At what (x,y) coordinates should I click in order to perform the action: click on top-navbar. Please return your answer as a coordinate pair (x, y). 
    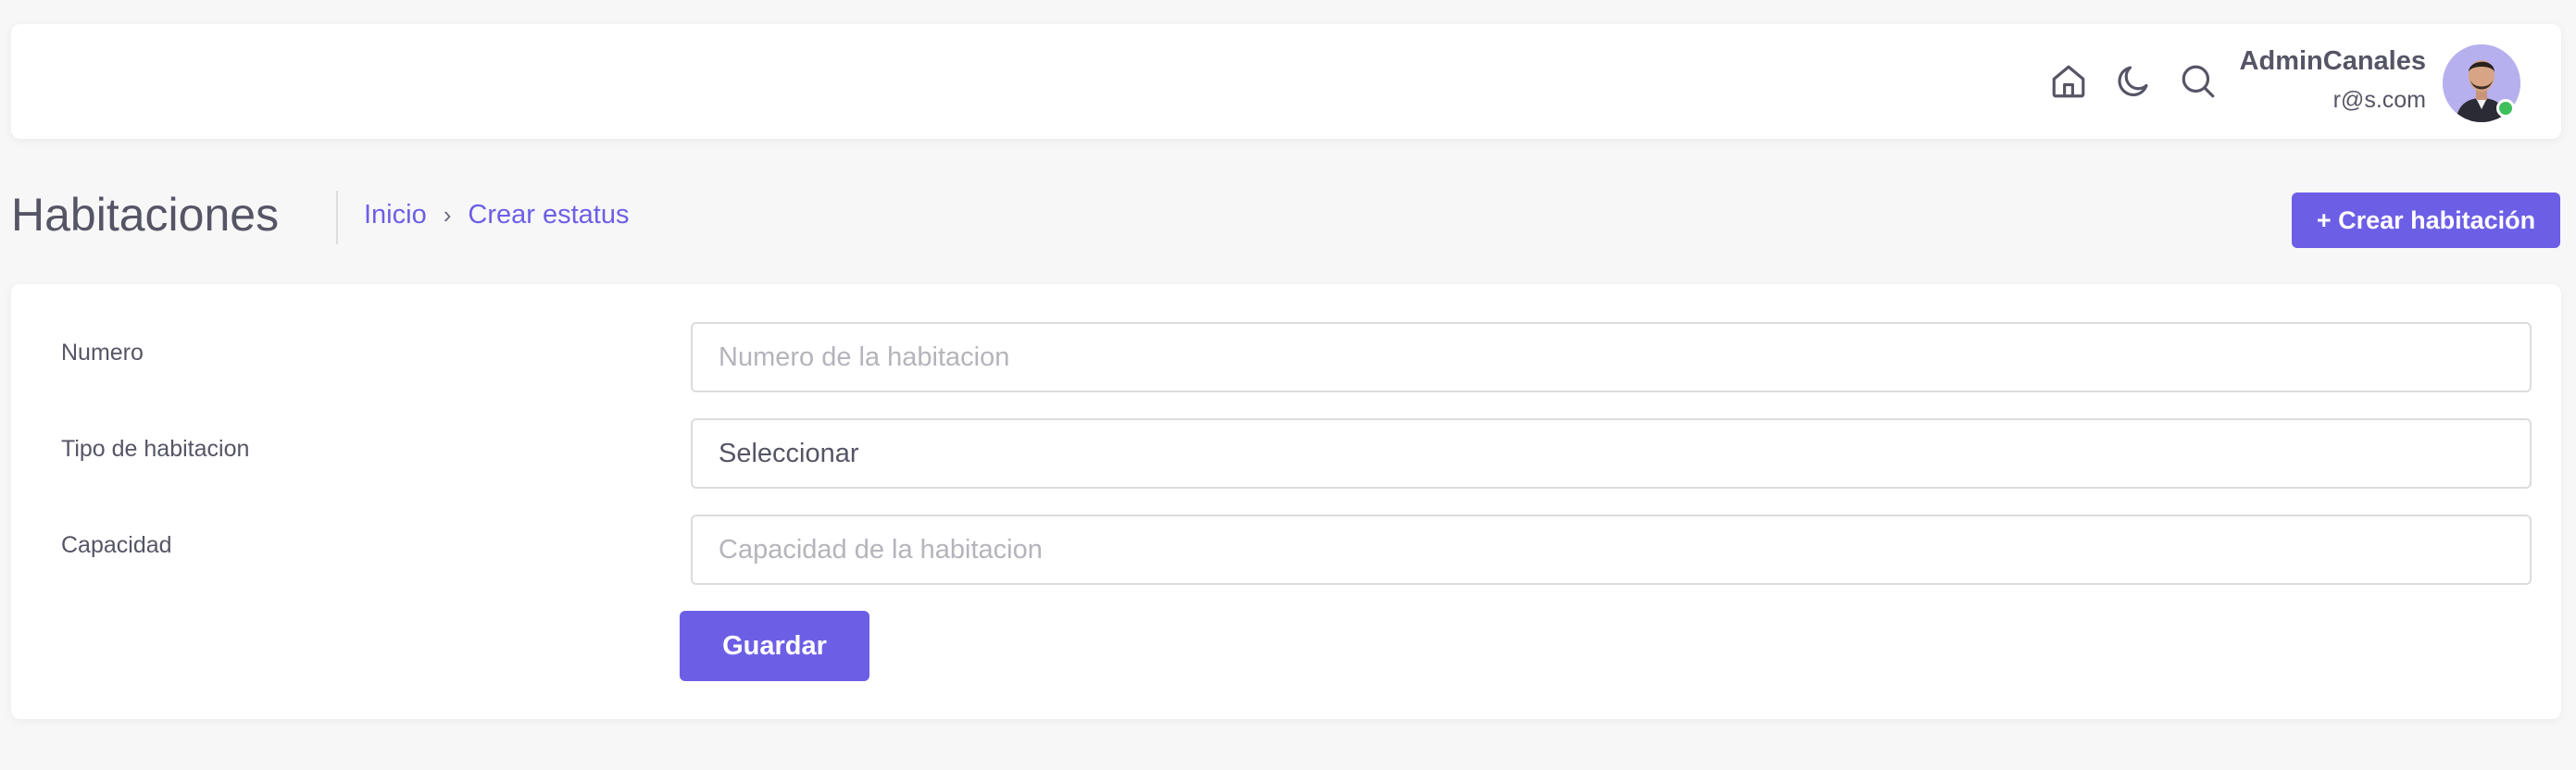
    Looking at the image, I should click on (1286, 81).